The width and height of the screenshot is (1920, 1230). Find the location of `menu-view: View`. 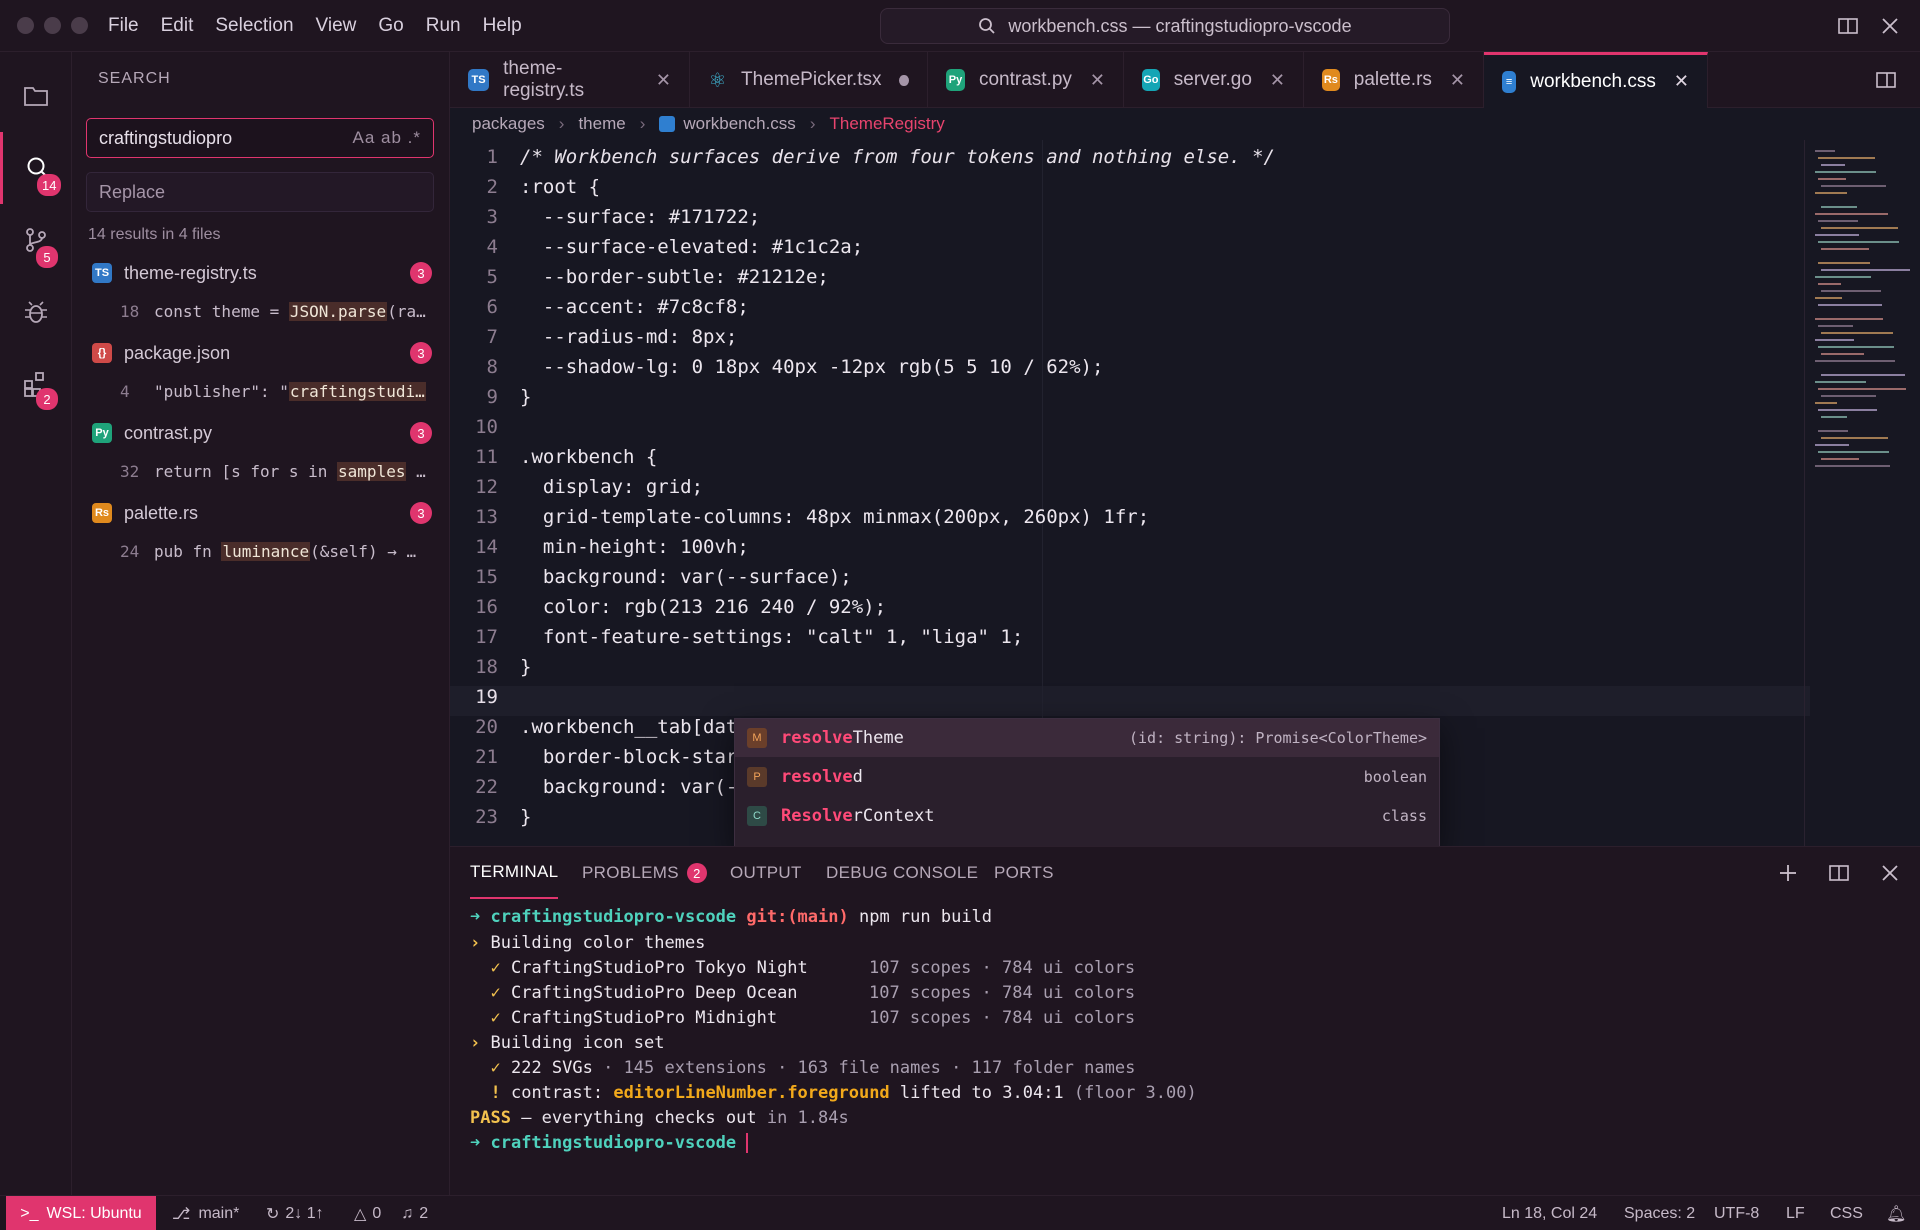

menu-view: View is located at coordinates (336, 26).